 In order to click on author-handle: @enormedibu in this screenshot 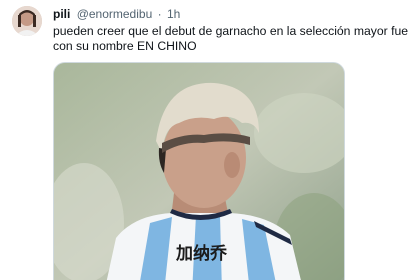, I will do `click(115, 14)`.